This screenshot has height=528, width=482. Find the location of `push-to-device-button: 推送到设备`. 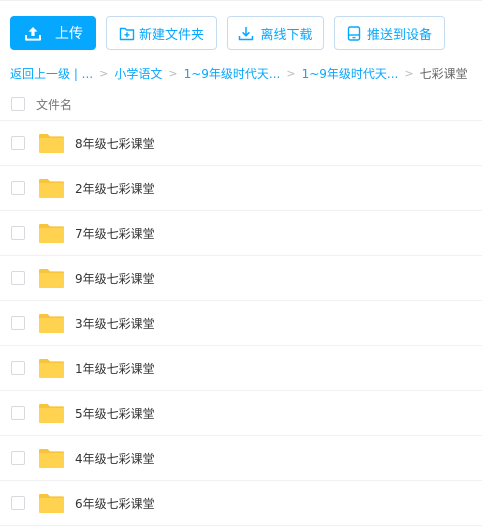

push-to-device-button: 推送到设备 is located at coordinates (389, 33).